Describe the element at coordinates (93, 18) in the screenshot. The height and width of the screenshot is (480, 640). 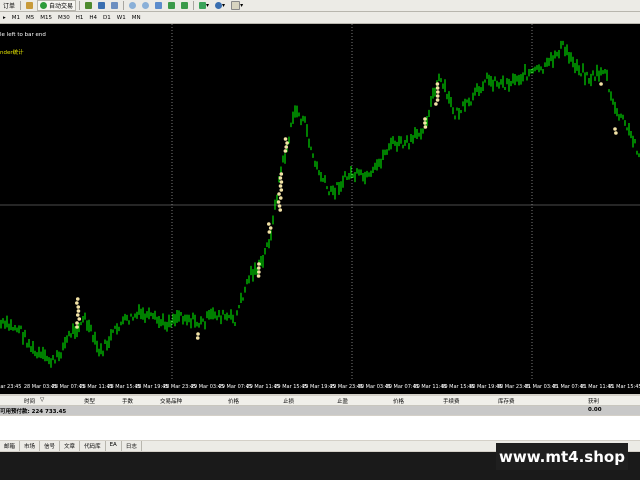
I see `timeframe-h4: H4` at that location.